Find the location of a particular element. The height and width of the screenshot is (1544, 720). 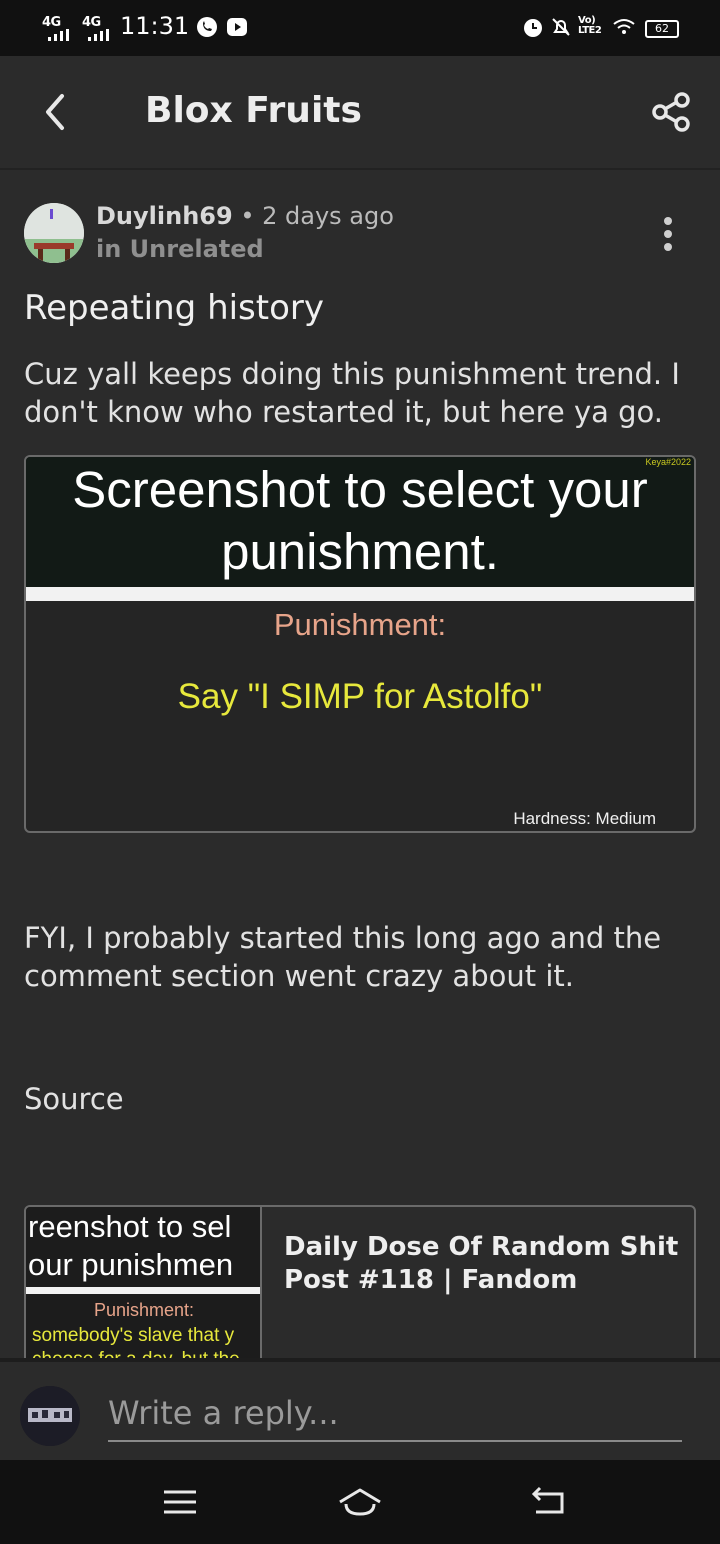

thumb-label: Punishment: is located at coordinates (144, 1310).